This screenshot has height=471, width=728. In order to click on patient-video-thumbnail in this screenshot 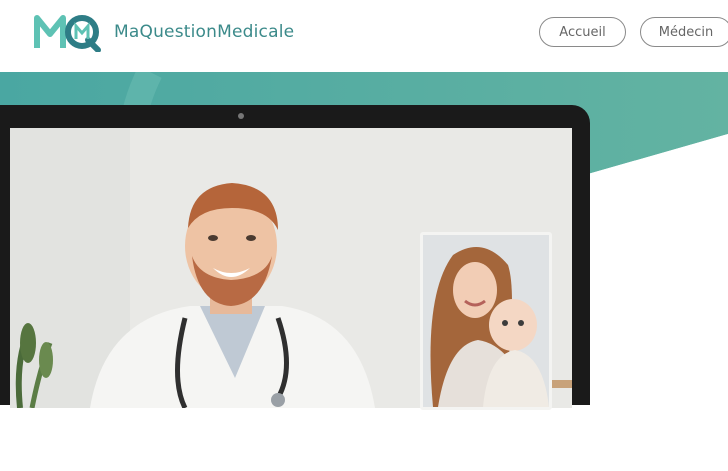, I will do `click(486, 321)`.